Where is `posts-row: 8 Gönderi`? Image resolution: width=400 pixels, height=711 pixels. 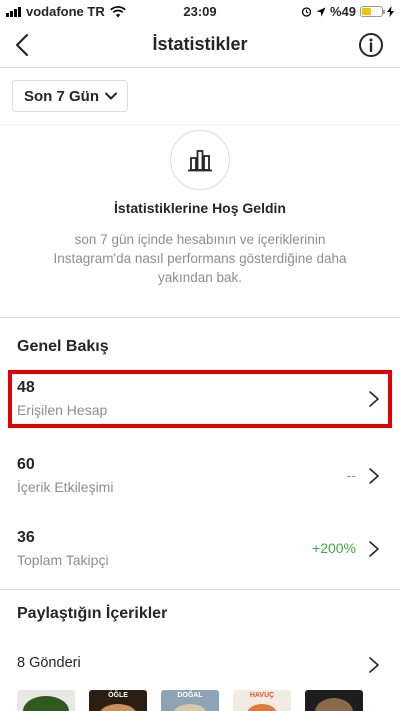 posts-row: 8 Gönderi is located at coordinates (200, 664).